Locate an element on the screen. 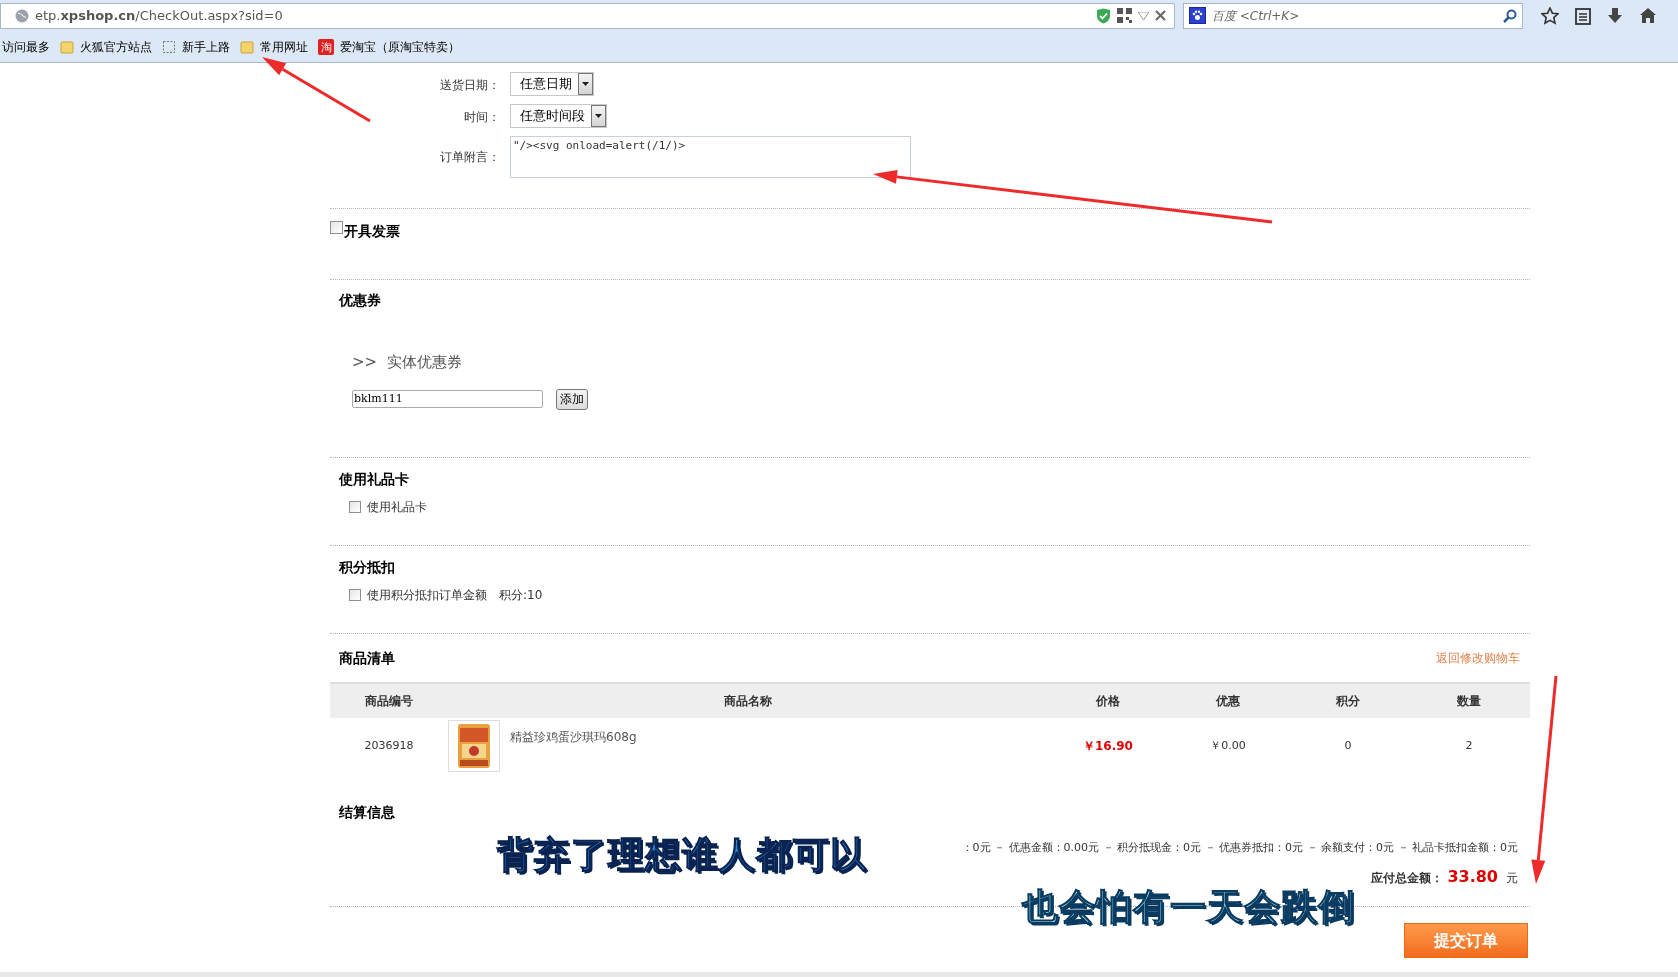 The width and height of the screenshot is (1678, 977). currency-label: 元 is located at coordinates (1512, 878).